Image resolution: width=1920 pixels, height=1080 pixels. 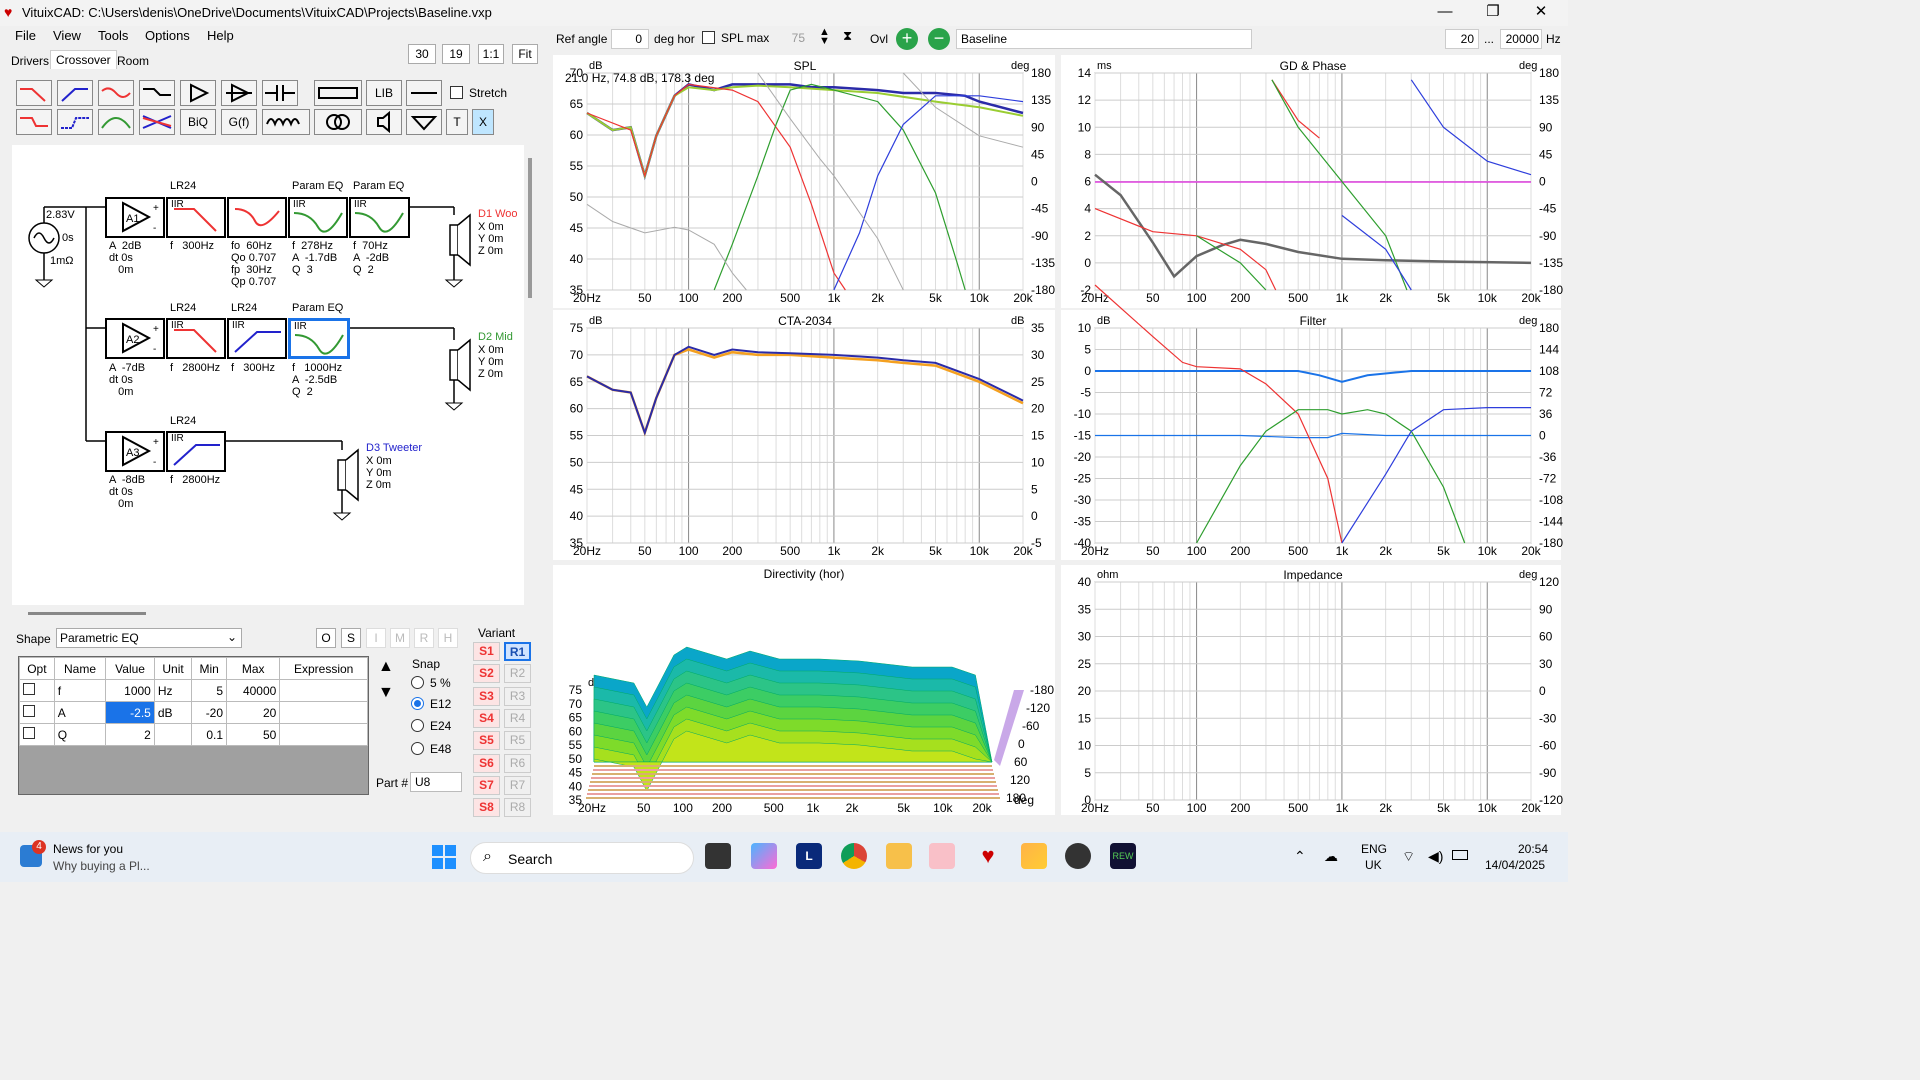 I want to click on app-dark-icon, so click(x=1078, y=856).